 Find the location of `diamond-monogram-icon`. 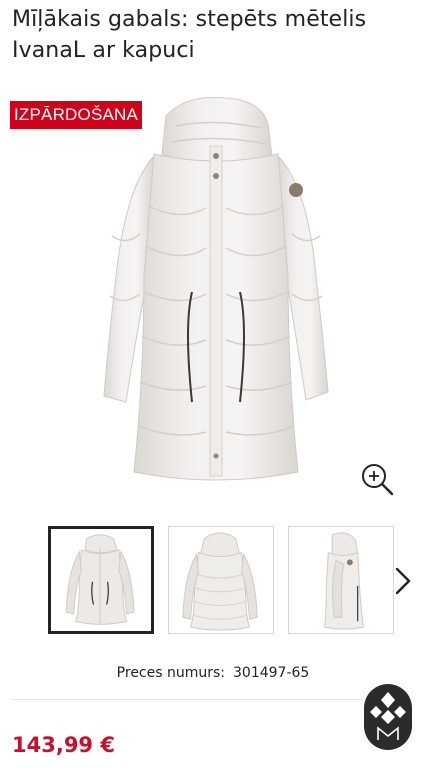

diamond-monogram-icon is located at coordinates (388, 717).